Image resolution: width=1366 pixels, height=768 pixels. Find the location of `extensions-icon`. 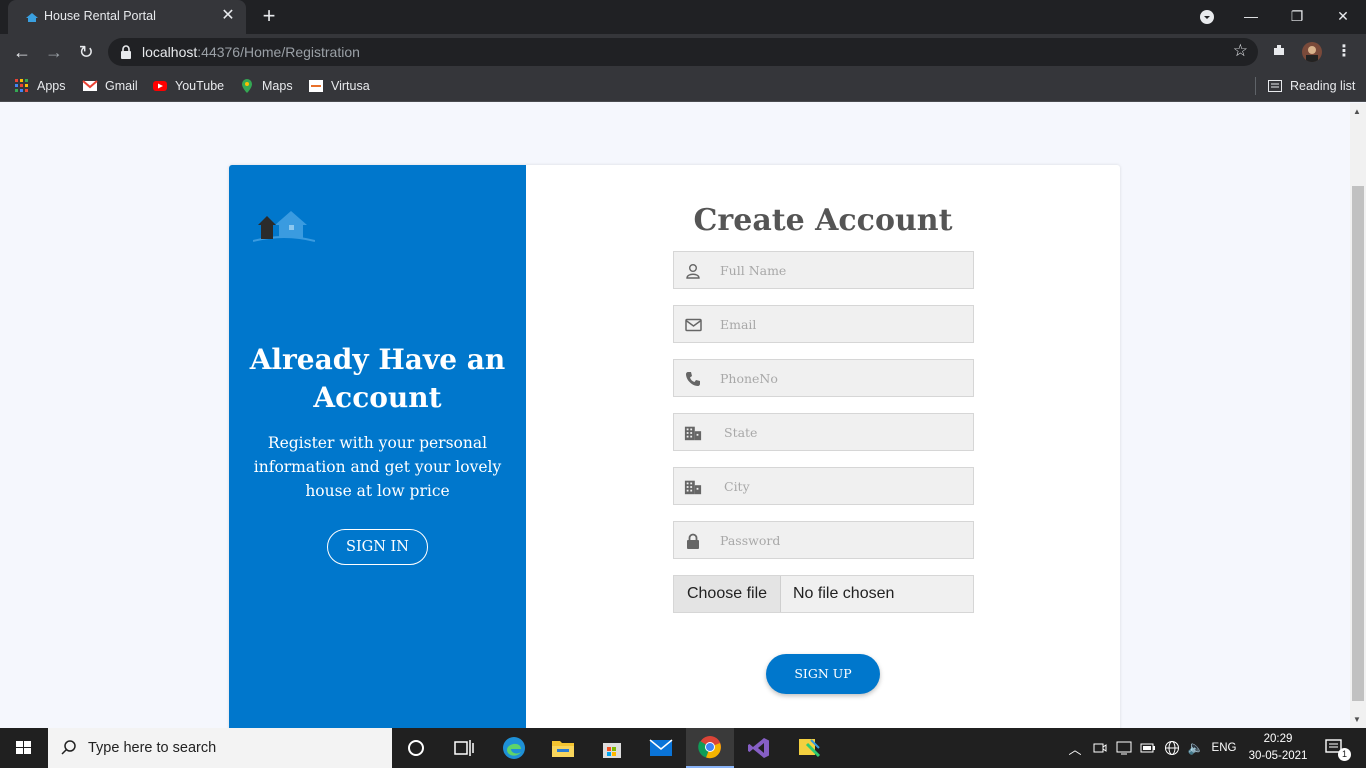

extensions-icon is located at coordinates (1279, 52).